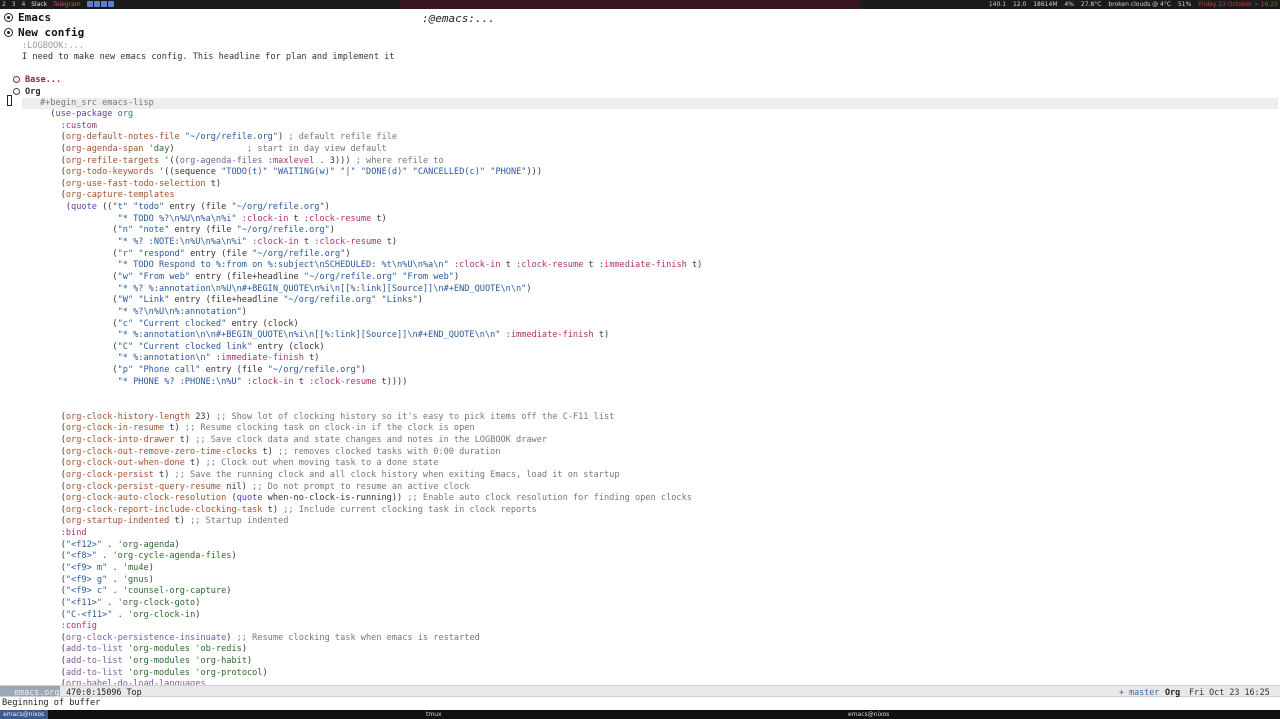 The width and height of the screenshot is (1280, 719). What do you see at coordinates (131, 183) in the screenshot?
I see `code-line: (org-use-fast-todo-selection t)` at bounding box center [131, 183].